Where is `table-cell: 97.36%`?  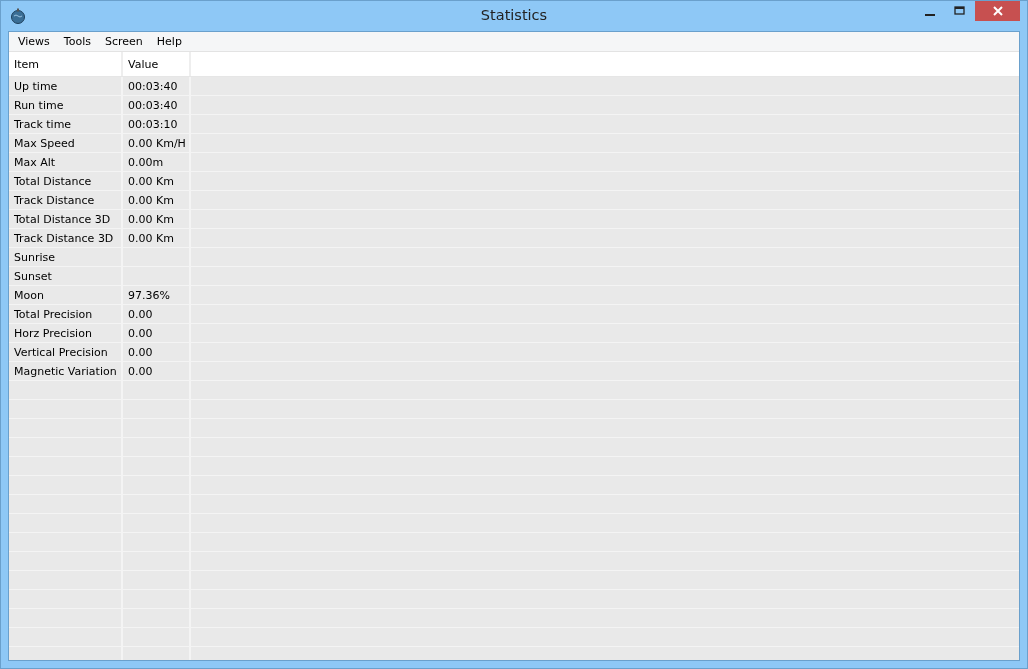
table-cell: 97.36% is located at coordinates (149, 295).